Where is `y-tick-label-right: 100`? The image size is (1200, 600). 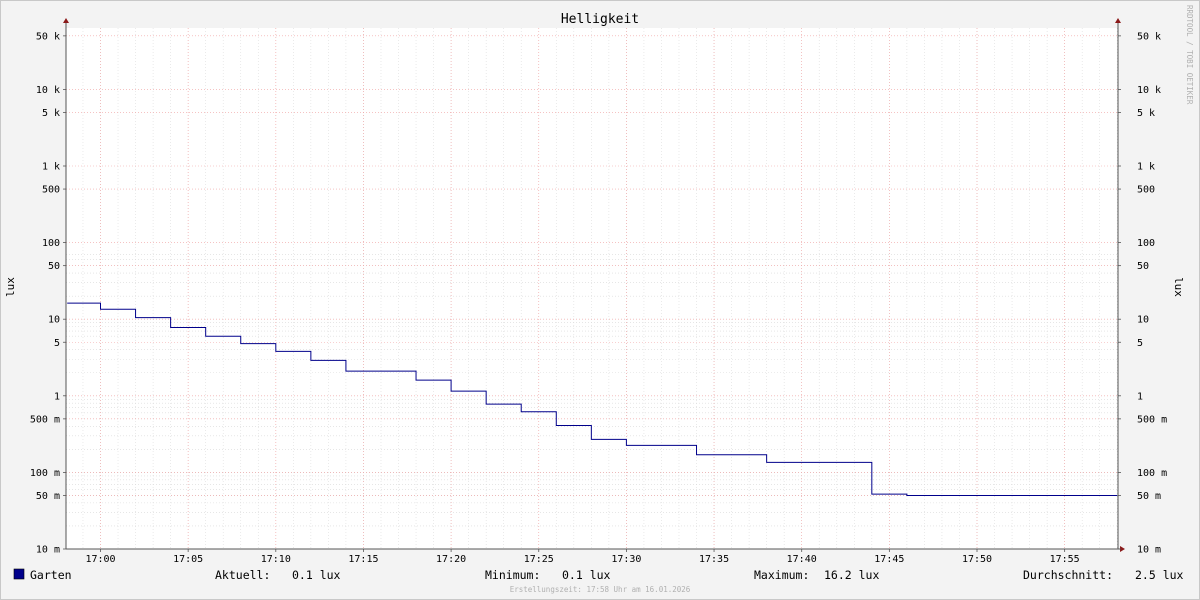 y-tick-label-right: 100 is located at coordinates (1146, 243).